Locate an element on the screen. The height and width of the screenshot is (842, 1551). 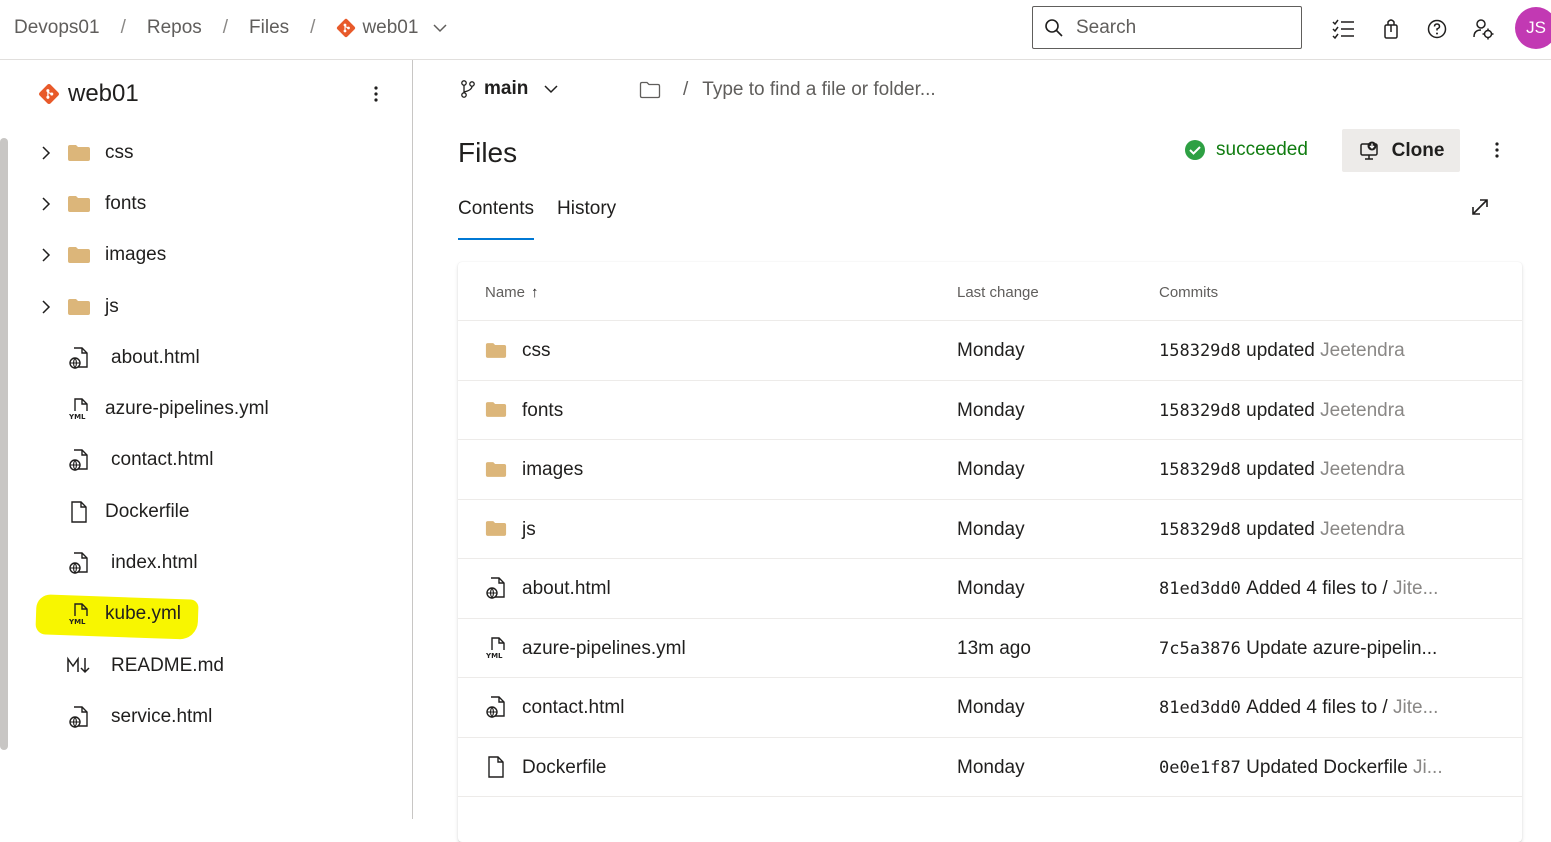
tree-item-label: kube.yml is located at coordinates (143, 613).